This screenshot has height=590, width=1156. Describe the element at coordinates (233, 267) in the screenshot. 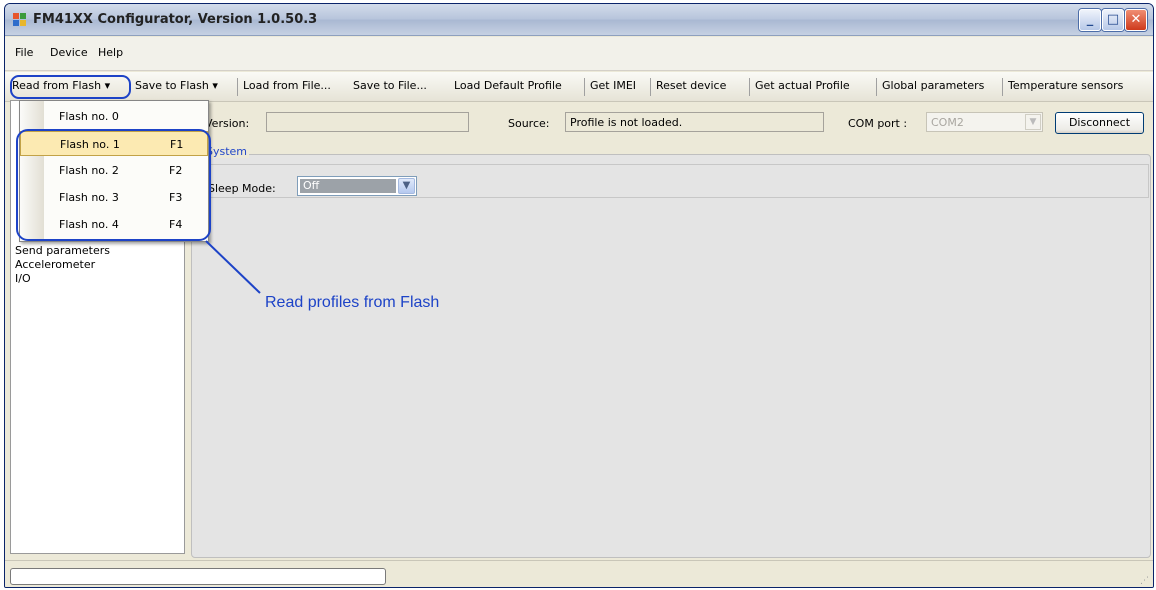

I see `callout-line` at that location.